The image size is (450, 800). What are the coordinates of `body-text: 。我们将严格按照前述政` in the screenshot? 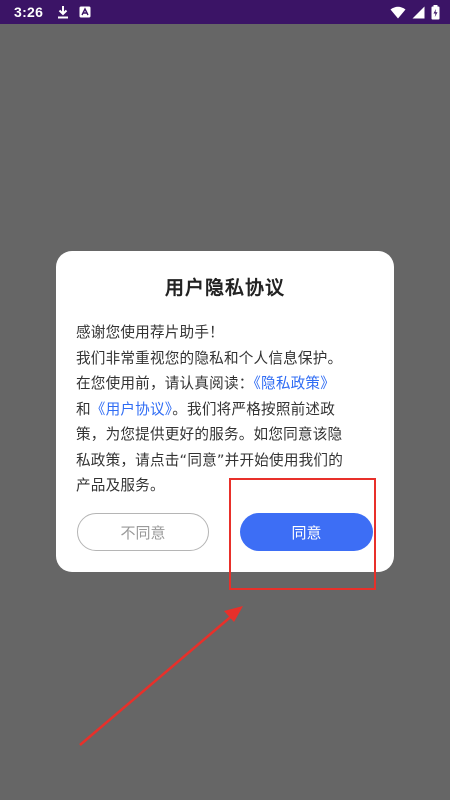 It's located at (253, 409).